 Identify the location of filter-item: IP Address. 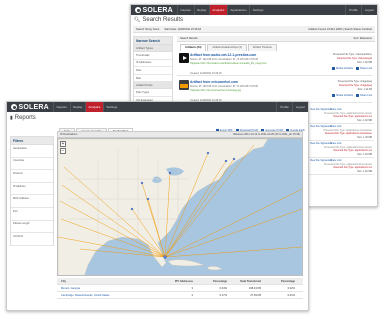
(32, 189).